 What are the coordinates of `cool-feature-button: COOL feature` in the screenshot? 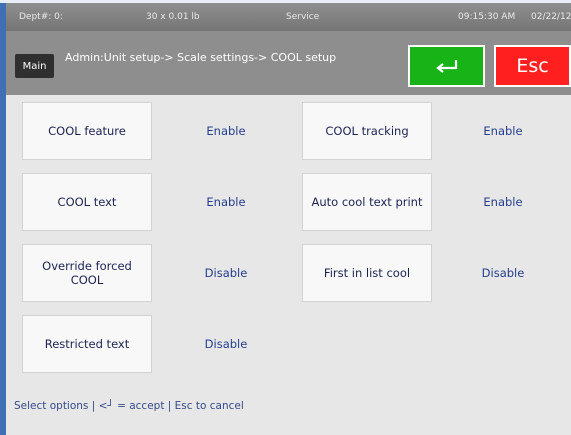 It's located at (87, 131).